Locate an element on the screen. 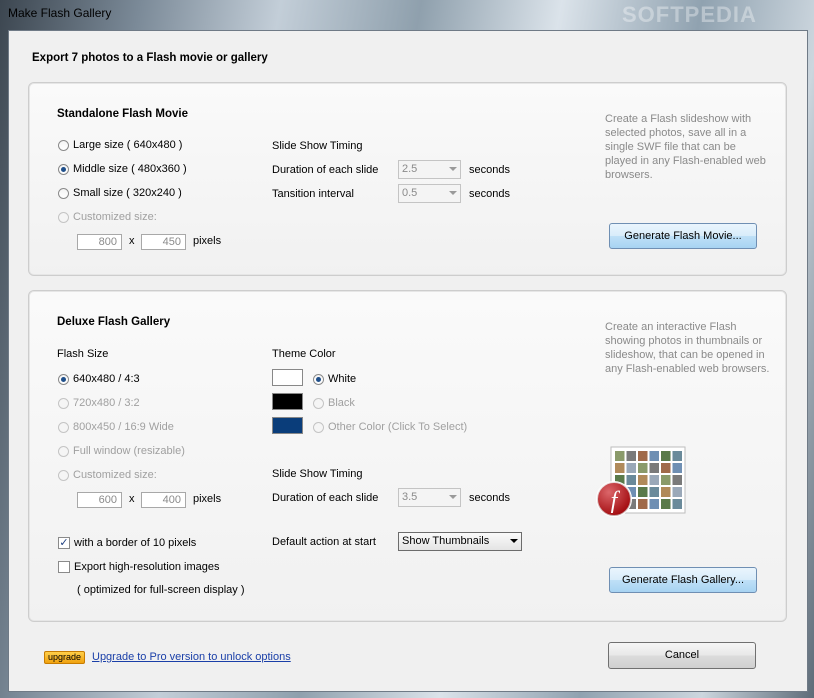 The width and height of the screenshot is (814, 698). movie-duration-value: 2.5 is located at coordinates (410, 169).